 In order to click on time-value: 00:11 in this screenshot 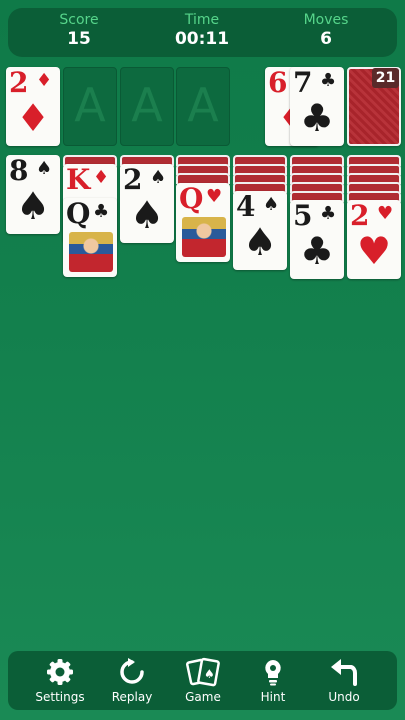, I will do `click(202, 39)`.